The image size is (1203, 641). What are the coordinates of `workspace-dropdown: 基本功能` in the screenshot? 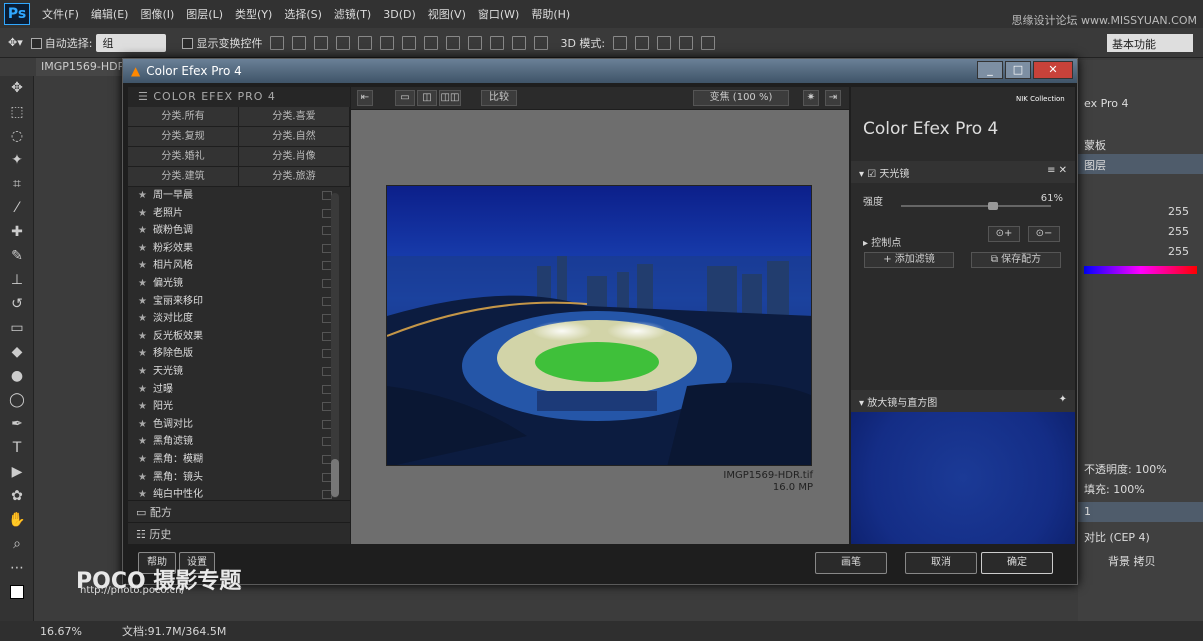 It's located at (1150, 43).